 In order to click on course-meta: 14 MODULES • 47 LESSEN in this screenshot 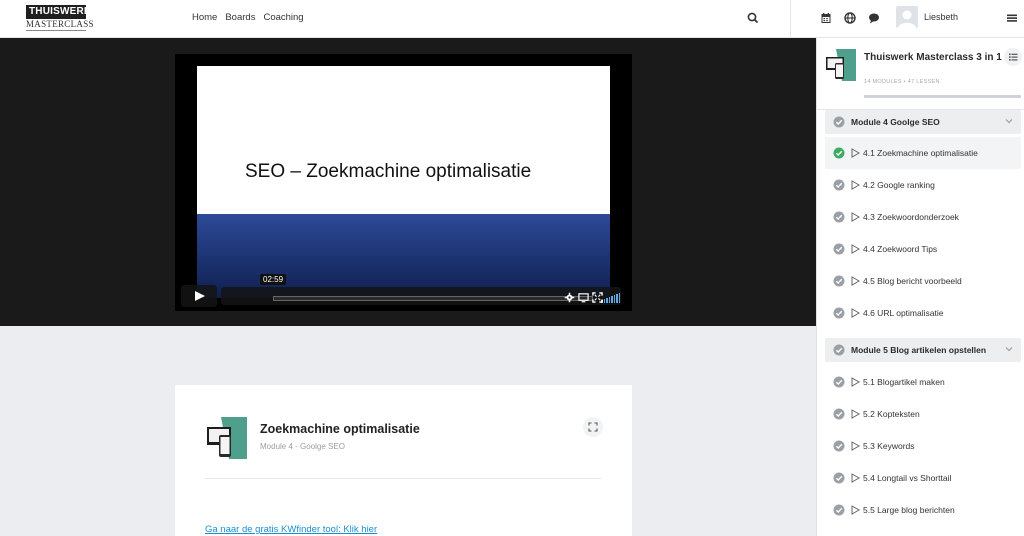, I will do `click(902, 82)`.